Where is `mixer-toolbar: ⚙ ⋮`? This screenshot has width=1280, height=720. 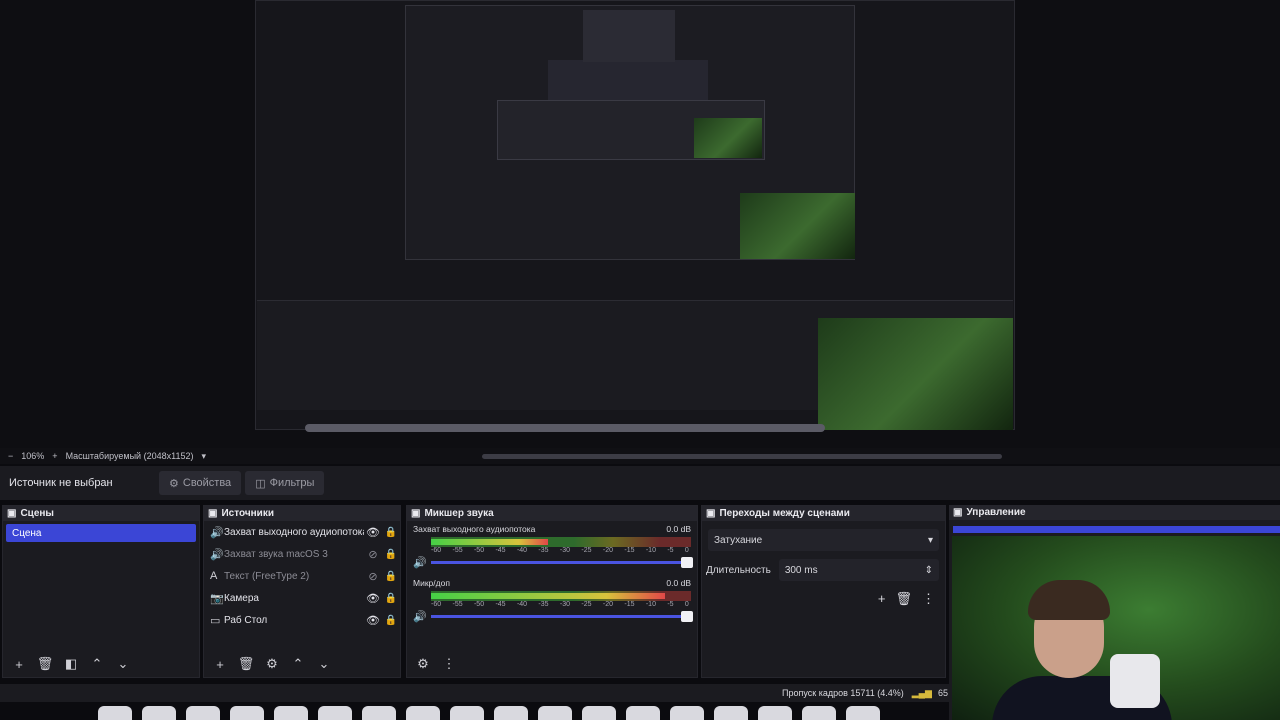 mixer-toolbar: ⚙ ⋮ is located at coordinates (552, 664).